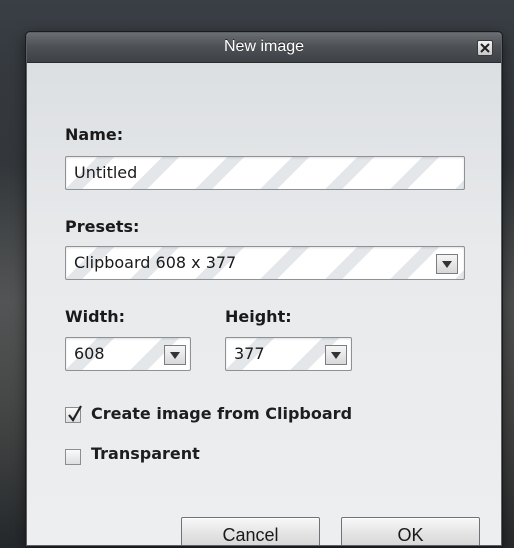  I want to click on height-value: 377, so click(249, 353).